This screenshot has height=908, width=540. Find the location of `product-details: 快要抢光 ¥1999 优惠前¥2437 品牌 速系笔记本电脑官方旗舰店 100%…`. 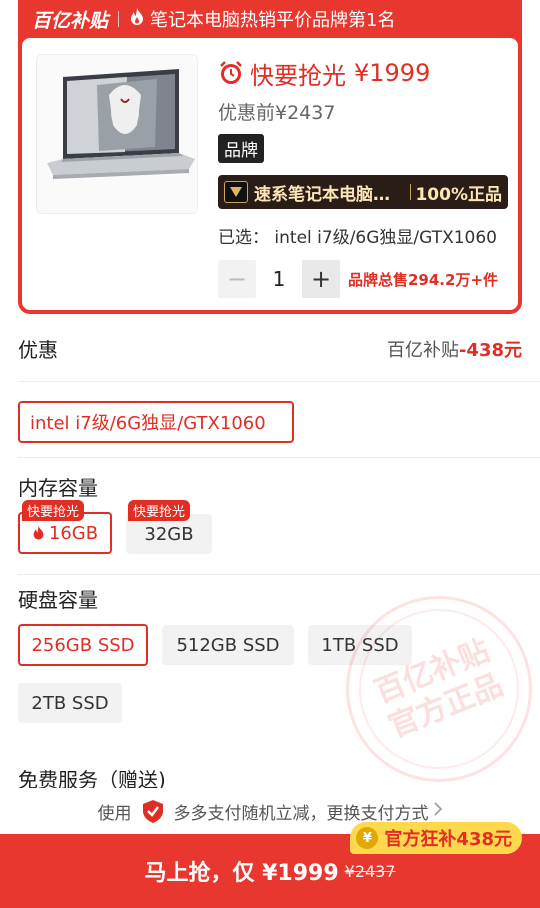

product-details: 快要抢光 ¥1999 优惠前¥2437 品牌 速系笔记本电脑官方旗舰店 100%… is located at coordinates (363, 153).